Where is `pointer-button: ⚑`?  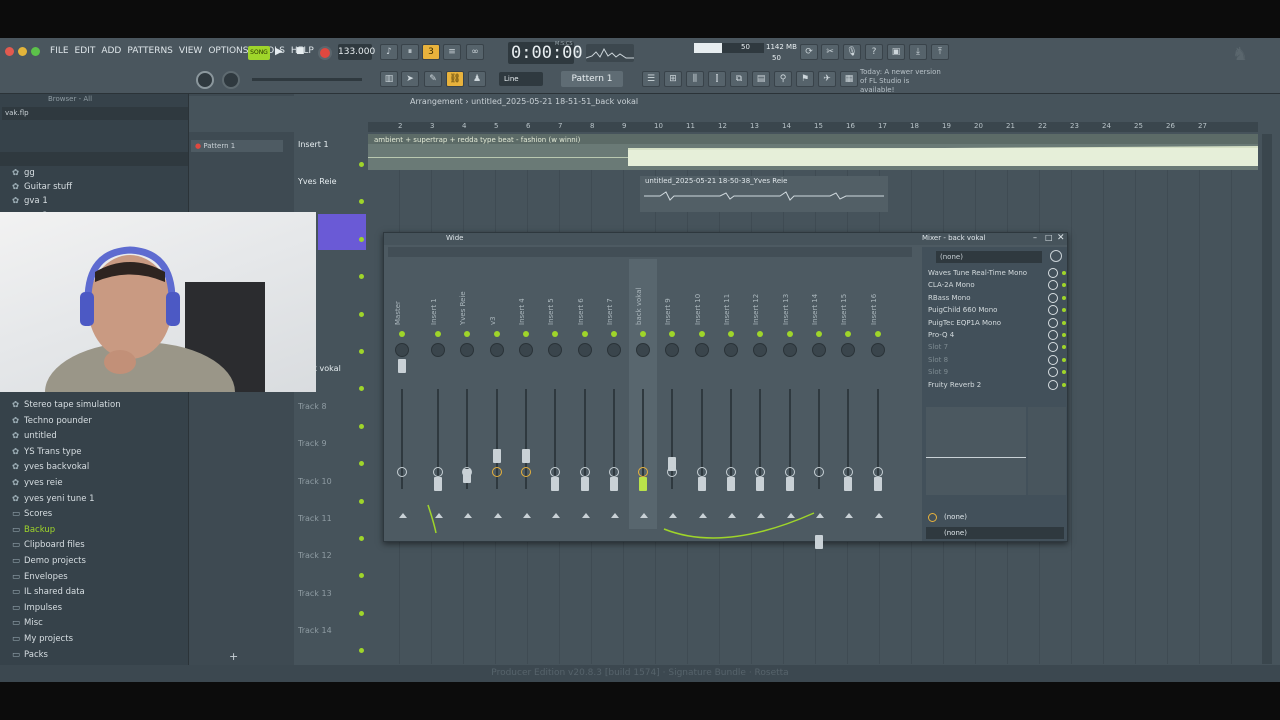
pointer-button: ⚑ is located at coordinates (805, 79).